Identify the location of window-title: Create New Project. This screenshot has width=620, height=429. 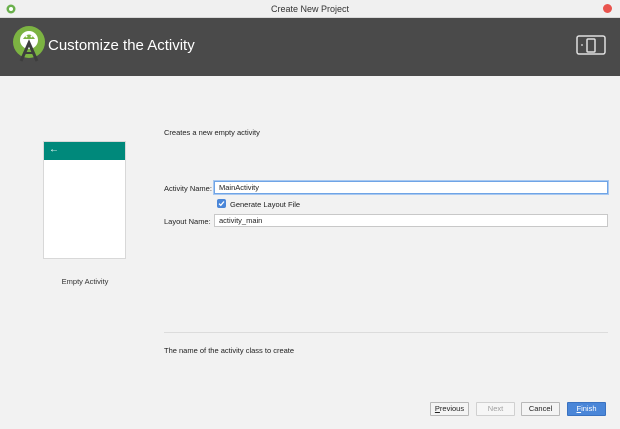
(310, 9).